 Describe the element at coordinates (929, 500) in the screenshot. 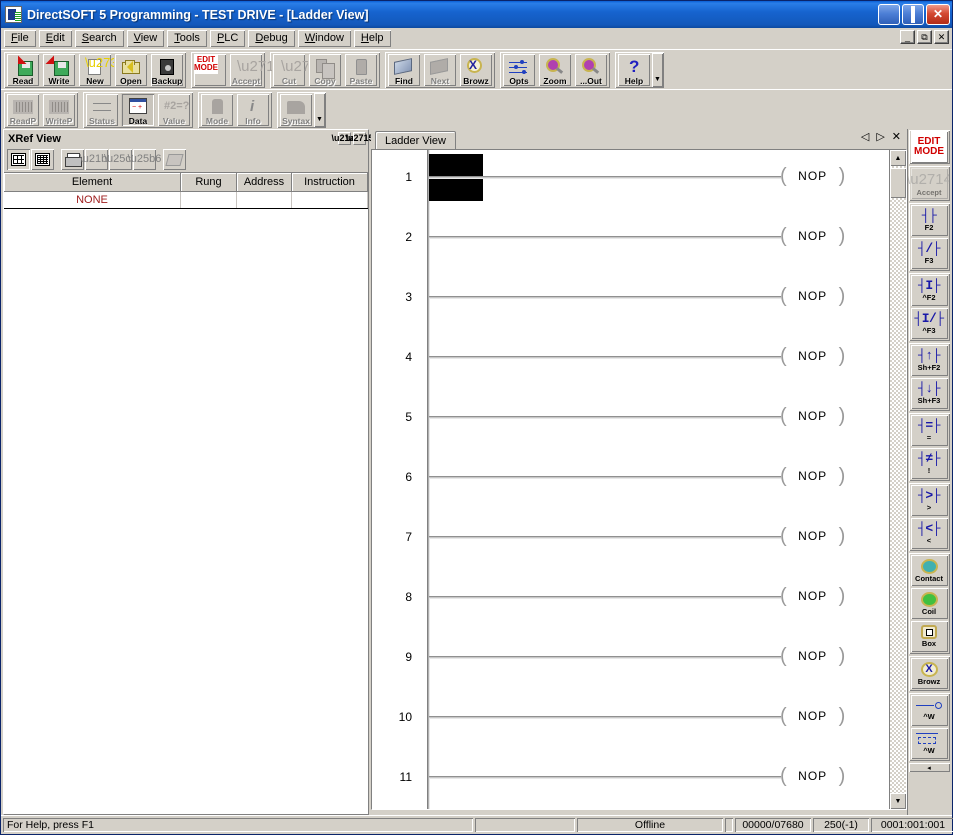

I see `palette-compare-greater-button: ┤>├ >` at that location.